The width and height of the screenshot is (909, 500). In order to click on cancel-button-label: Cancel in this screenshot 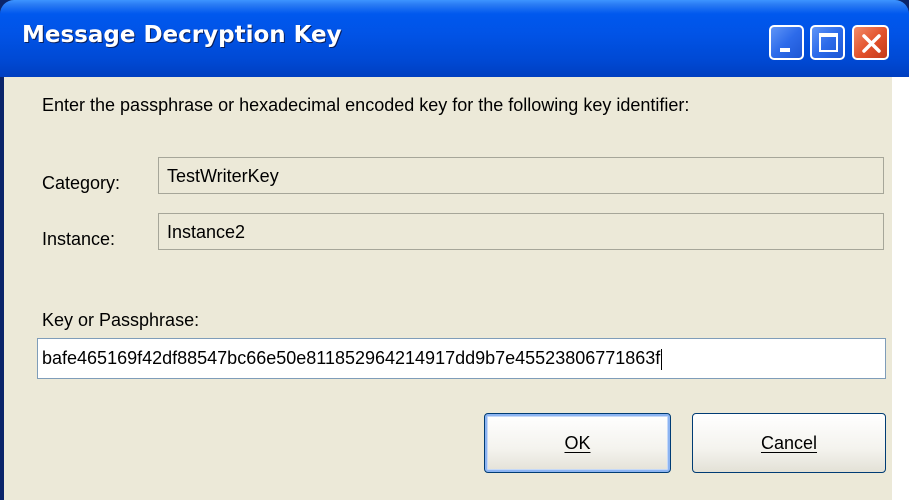, I will do `click(789, 443)`.